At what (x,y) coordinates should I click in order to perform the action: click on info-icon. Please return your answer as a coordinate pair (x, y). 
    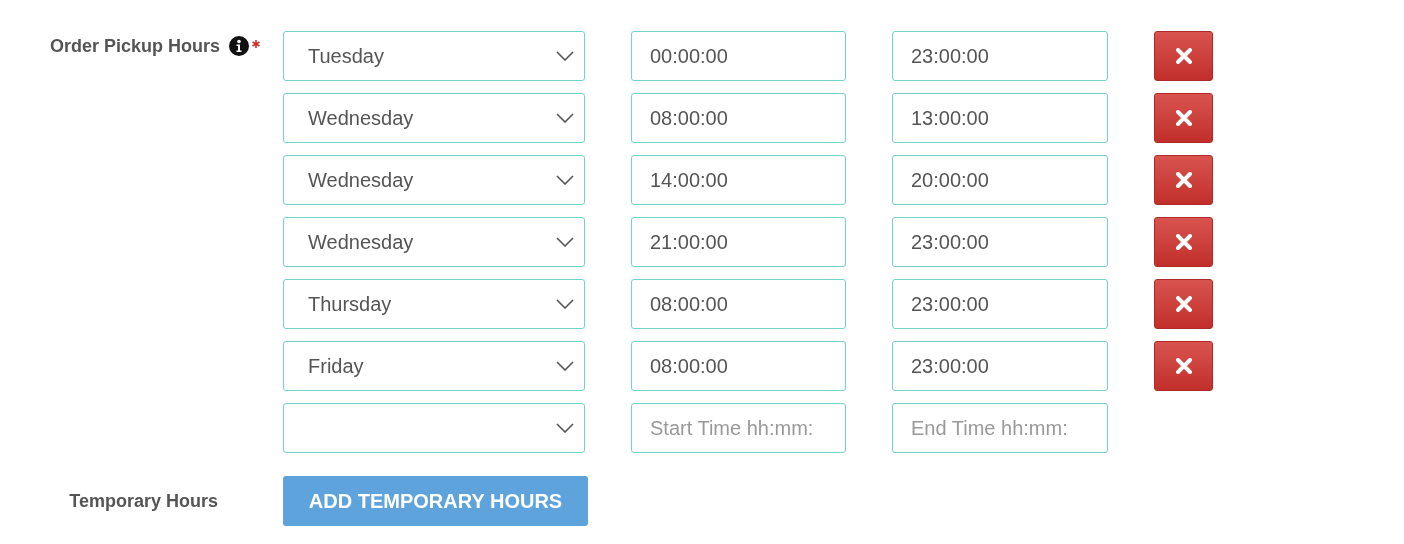
    Looking at the image, I should click on (239, 46).